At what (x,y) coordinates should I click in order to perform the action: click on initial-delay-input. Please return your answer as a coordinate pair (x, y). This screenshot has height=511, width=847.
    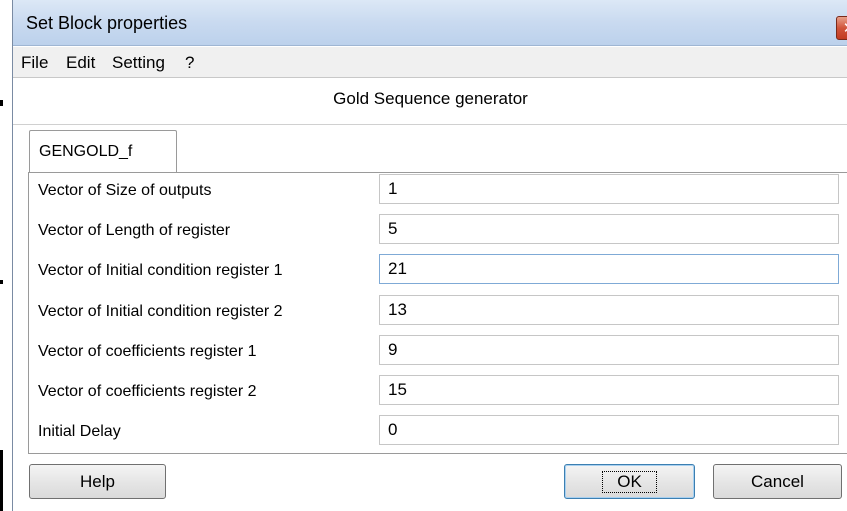
    Looking at the image, I should click on (609, 430).